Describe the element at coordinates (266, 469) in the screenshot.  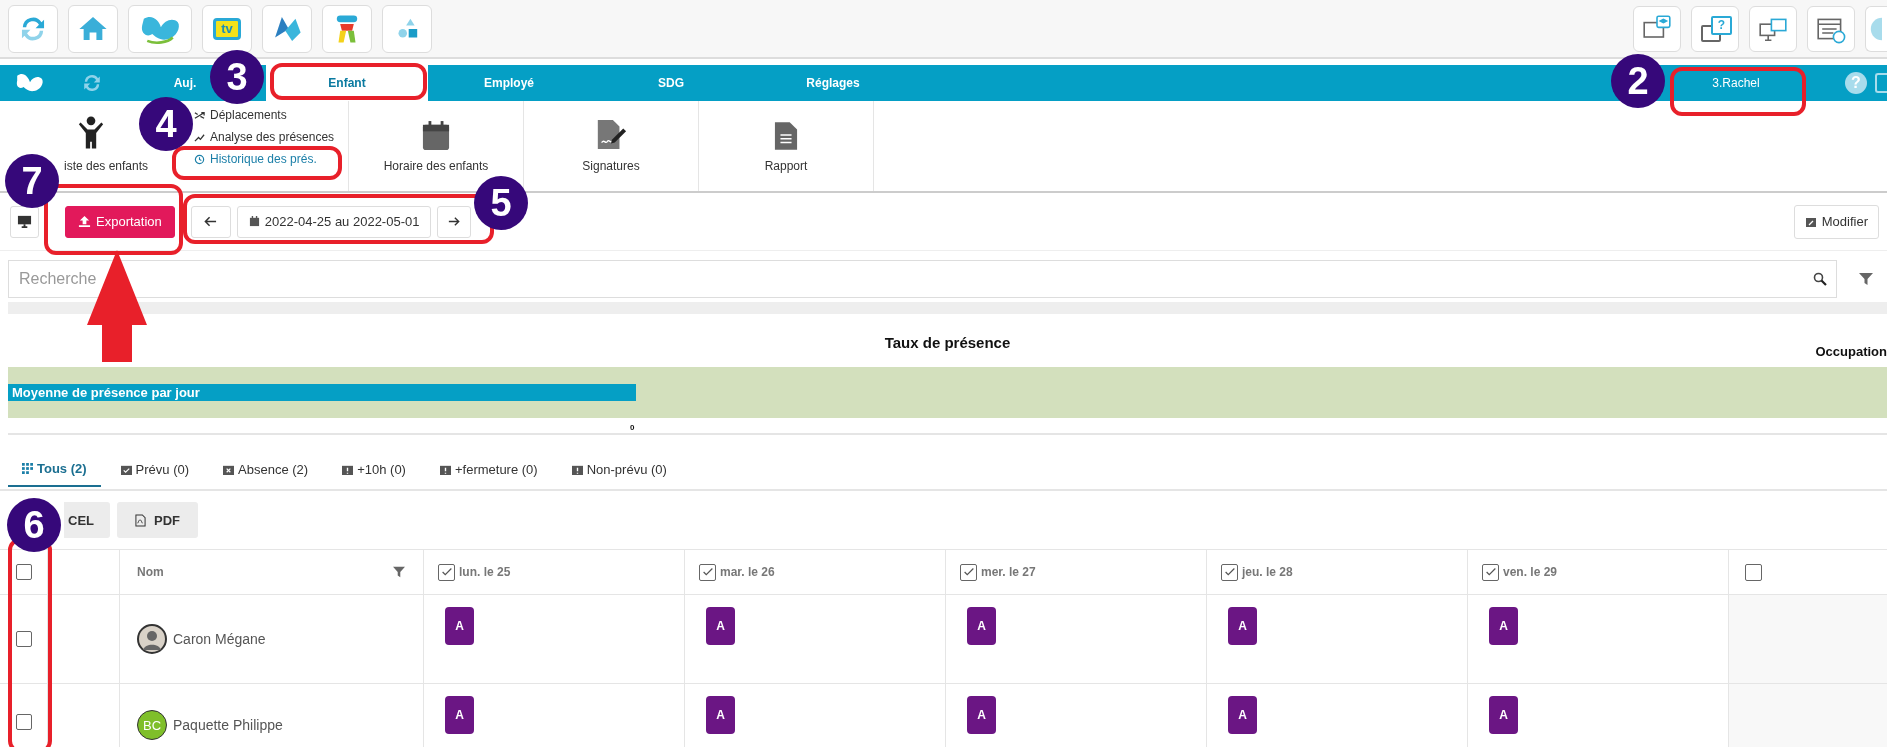
I see `filter-tab: Absence (2)` at that location.